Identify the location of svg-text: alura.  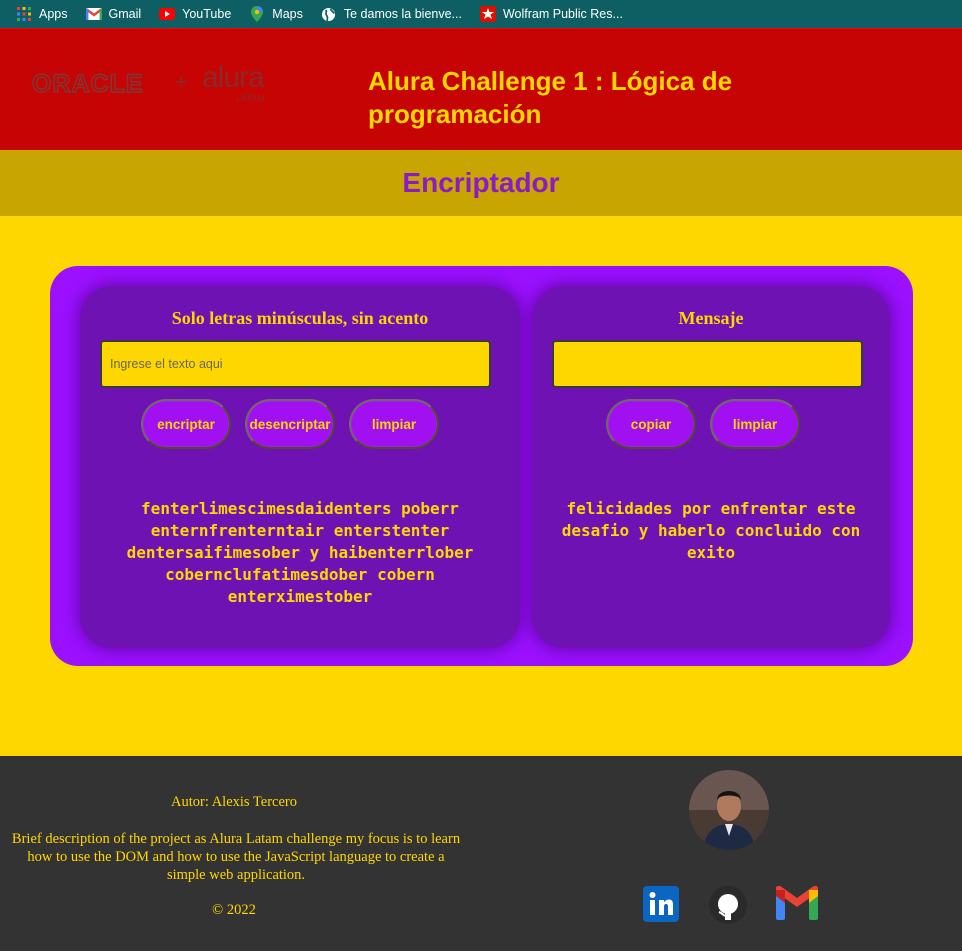
(233, 77).